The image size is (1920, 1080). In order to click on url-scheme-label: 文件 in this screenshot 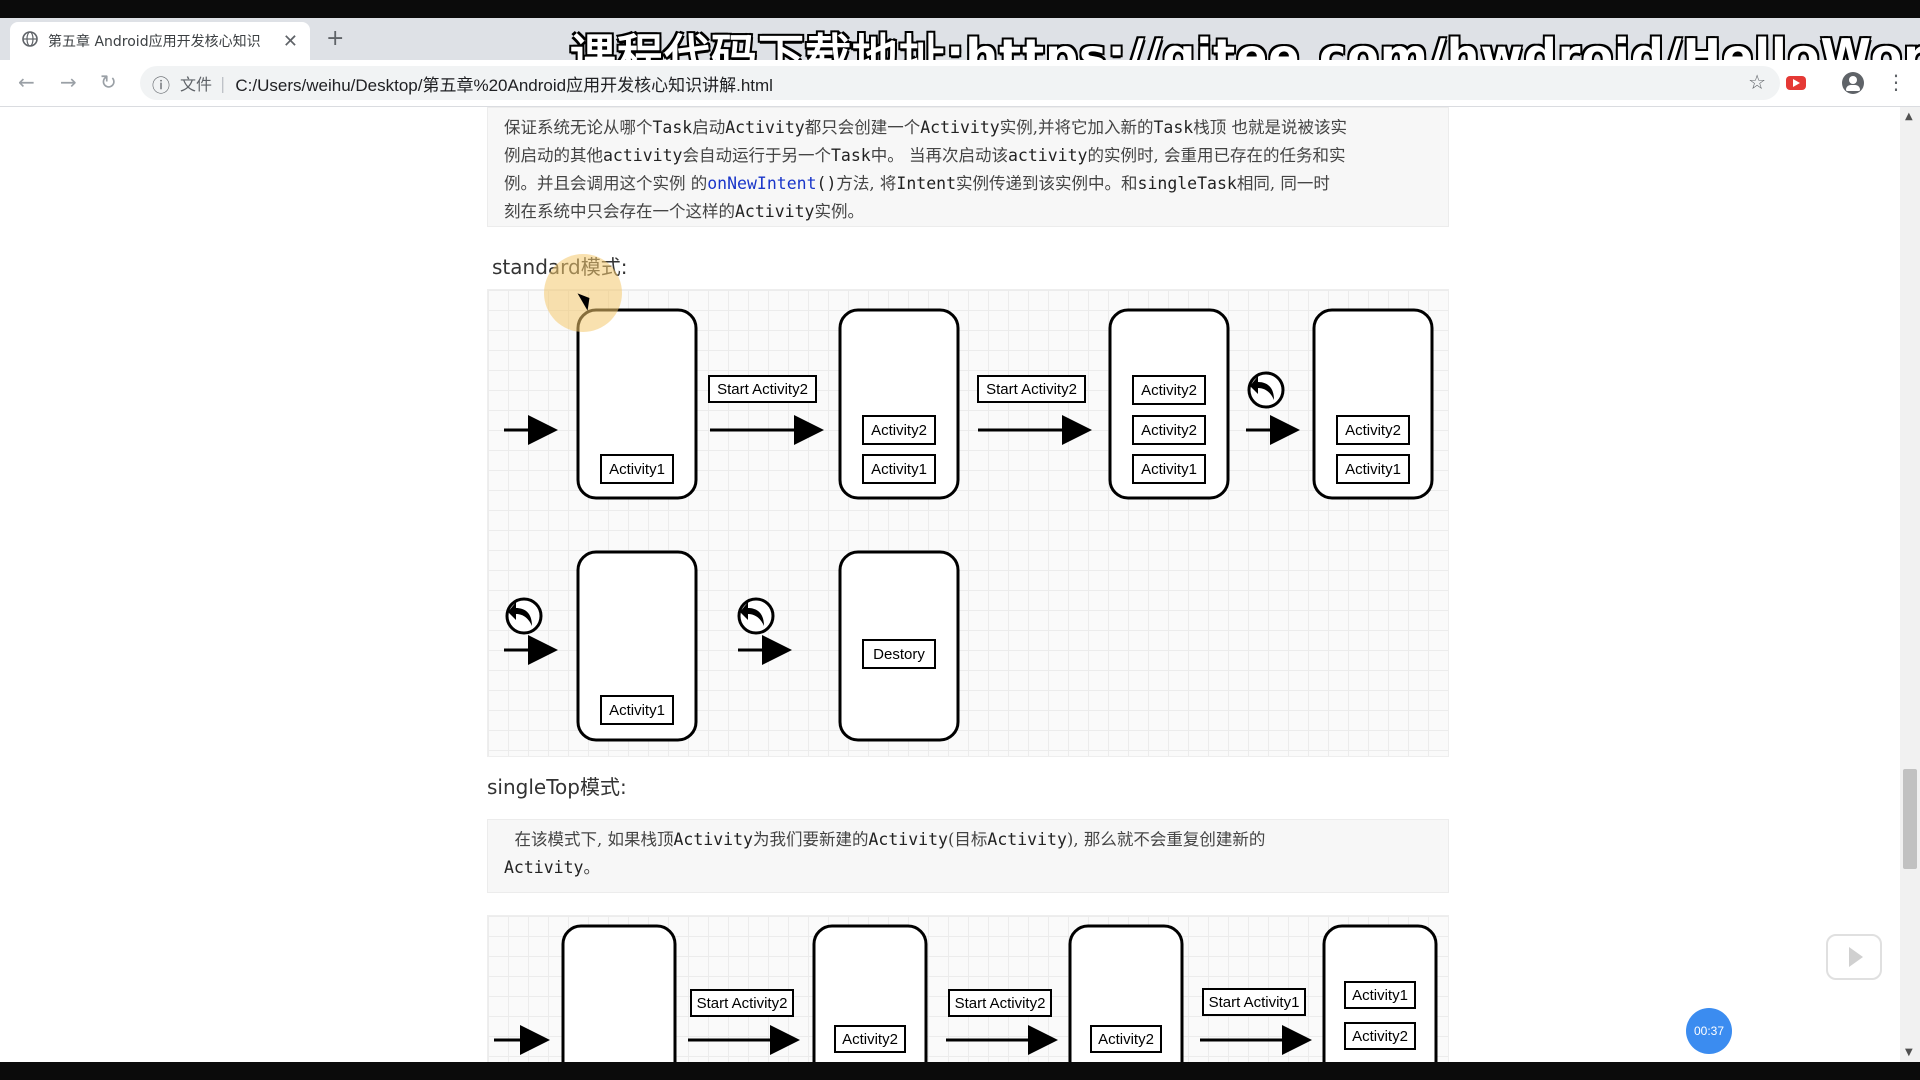, I will do `click(196, 84)`.